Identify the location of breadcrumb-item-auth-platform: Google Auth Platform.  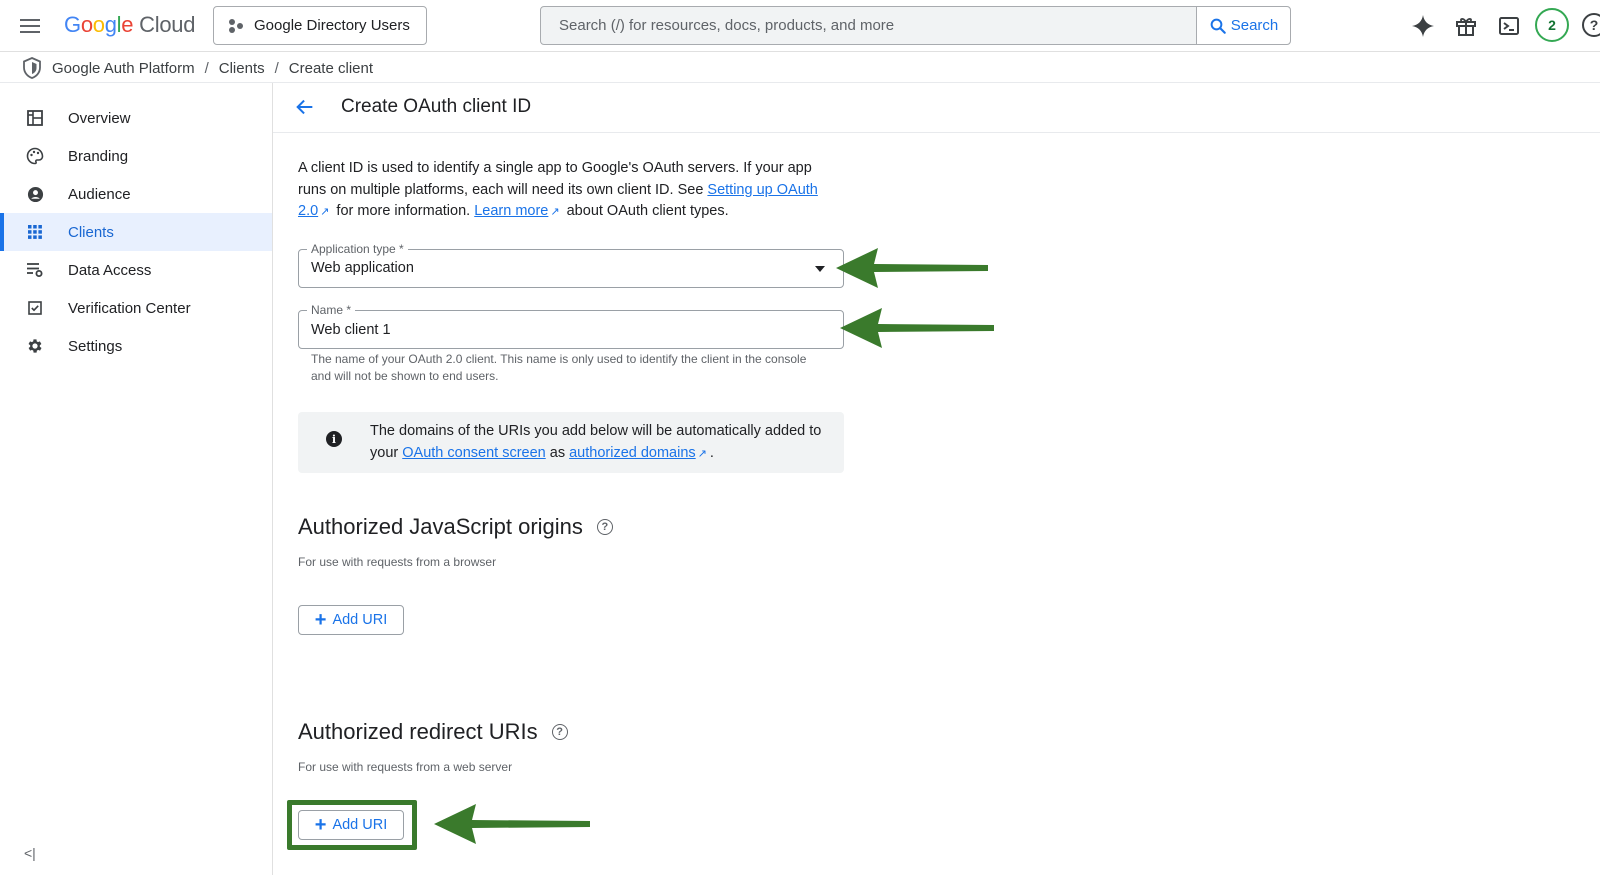
(123, 68).